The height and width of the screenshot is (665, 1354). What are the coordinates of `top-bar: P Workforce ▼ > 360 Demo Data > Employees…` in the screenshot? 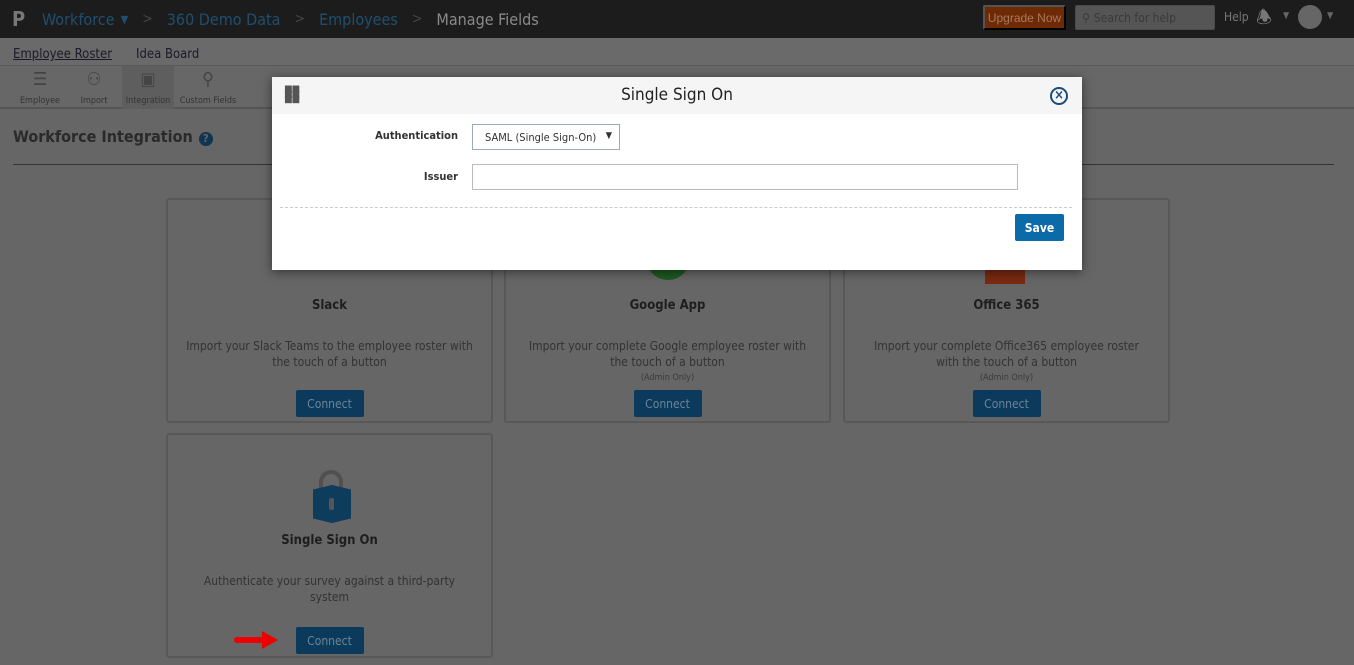 It's located at (677, 19).